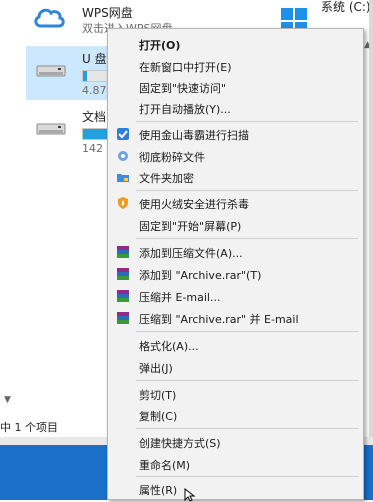  What do you see at coordinates (158, 490) in the screenshot?
I see `menu-item-label: 属性(R)` at bounding box center [158, 490].